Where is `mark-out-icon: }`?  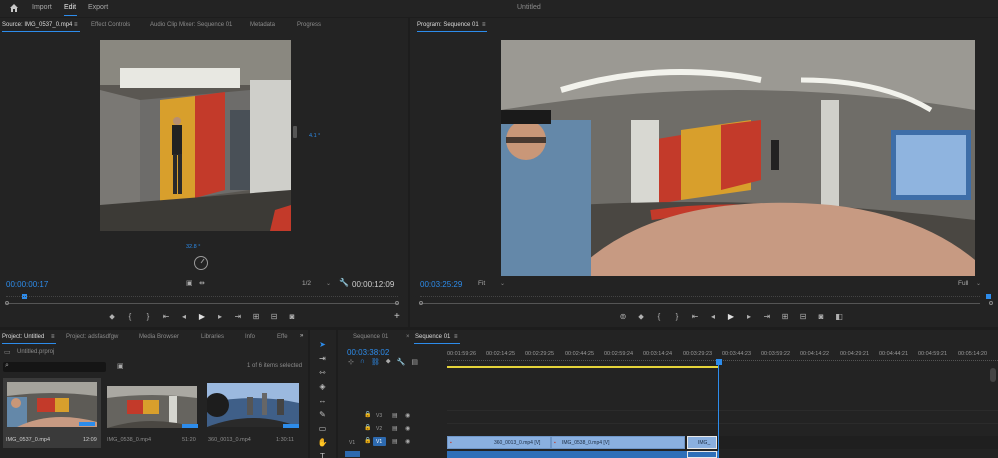 mark-out-icon: } is located at coordinates (148, 317).